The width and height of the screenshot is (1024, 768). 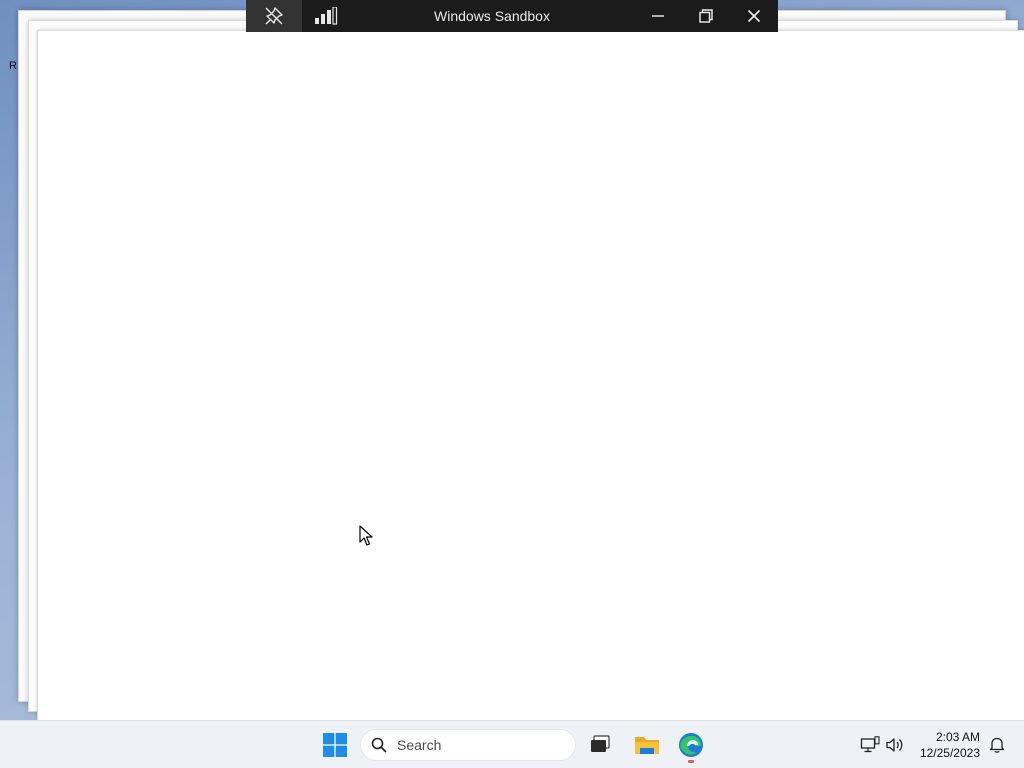 I want to click on folder-icon, so click(x=647, y=745).